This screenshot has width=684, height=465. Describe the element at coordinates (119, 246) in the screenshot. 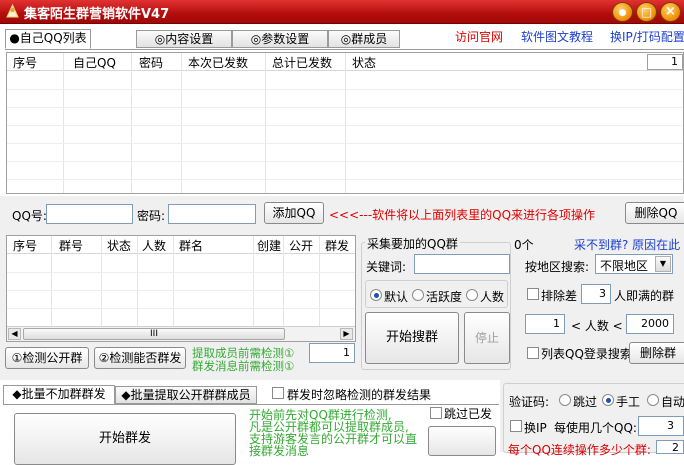

I see `col-group-status: 状态` at that location.